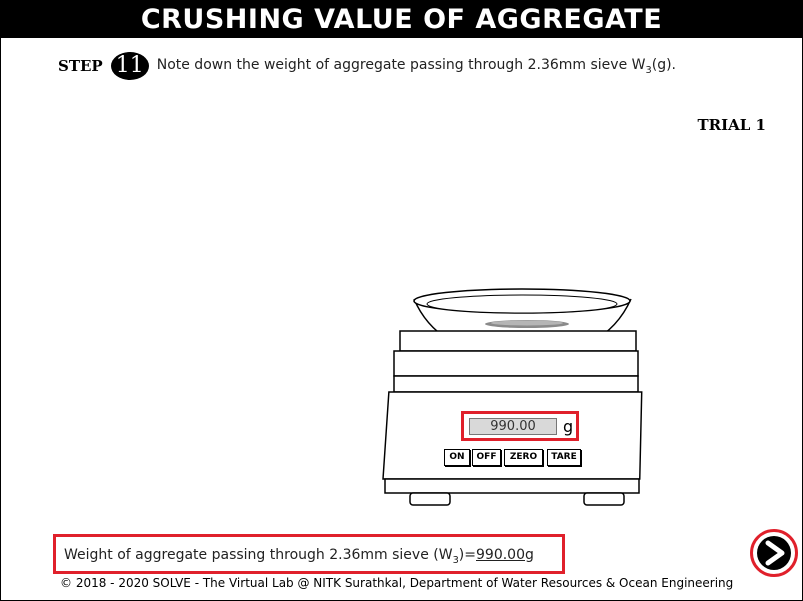 The width and height of the screenshot is (803, 601). What do you see at coordinates (80, 66) in the screenshot?
I see `step-label: STEP` at bounding box center [80, 66].